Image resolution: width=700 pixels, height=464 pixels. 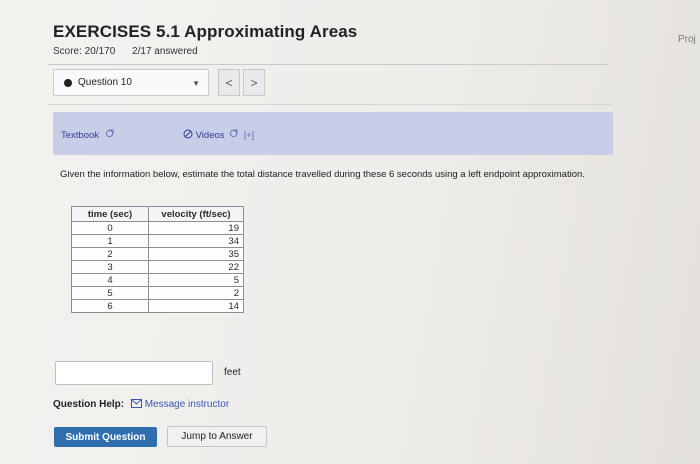 What do you see at coordinates (217, 436) in the screenshot?
I see `jump-to-answer-button: Jump to Answer` at bounding box center [217, 436].